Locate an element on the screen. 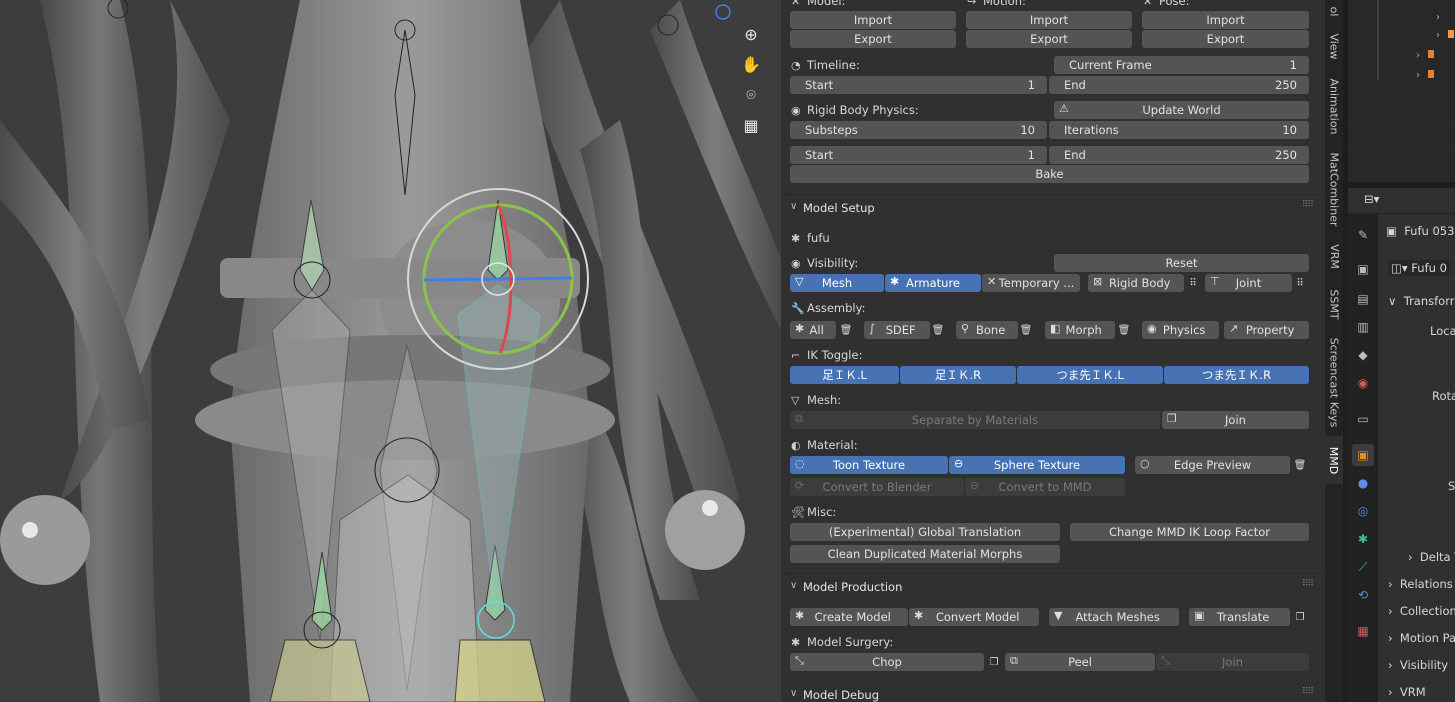 Image resolution: width=1455 pixels, height=702 pixels. rigid-body-visibility-toggle: ⊠ Rigid Body is located at coordinates (1136, 283).